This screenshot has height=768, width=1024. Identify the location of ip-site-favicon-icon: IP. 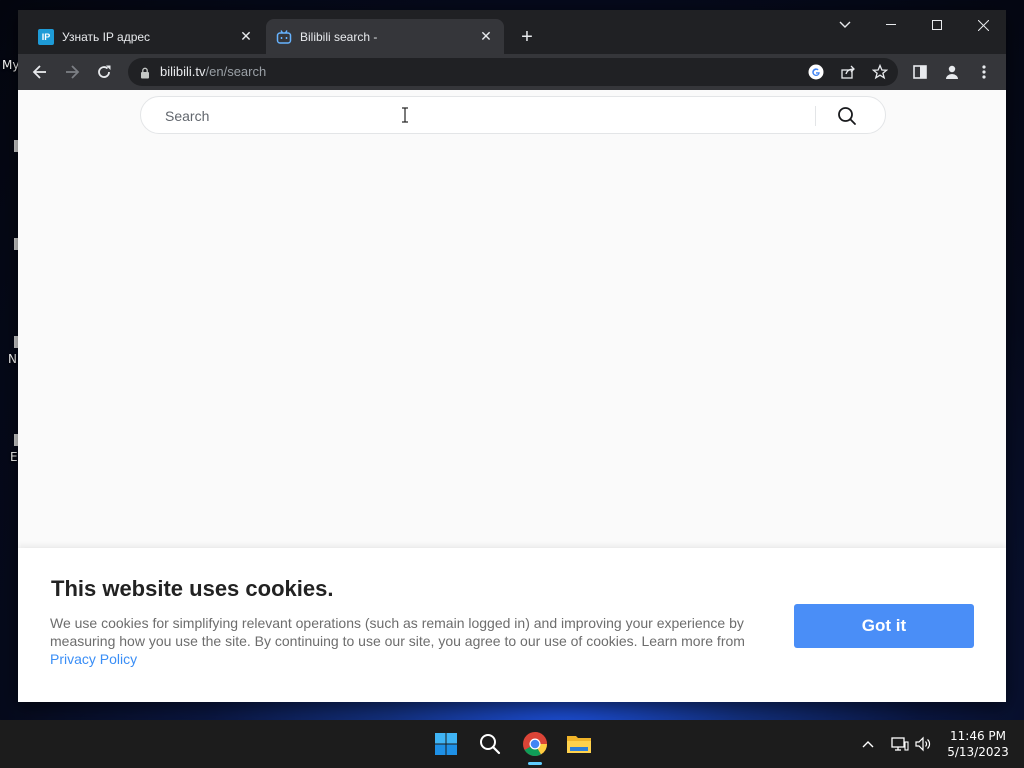
(46, 36).